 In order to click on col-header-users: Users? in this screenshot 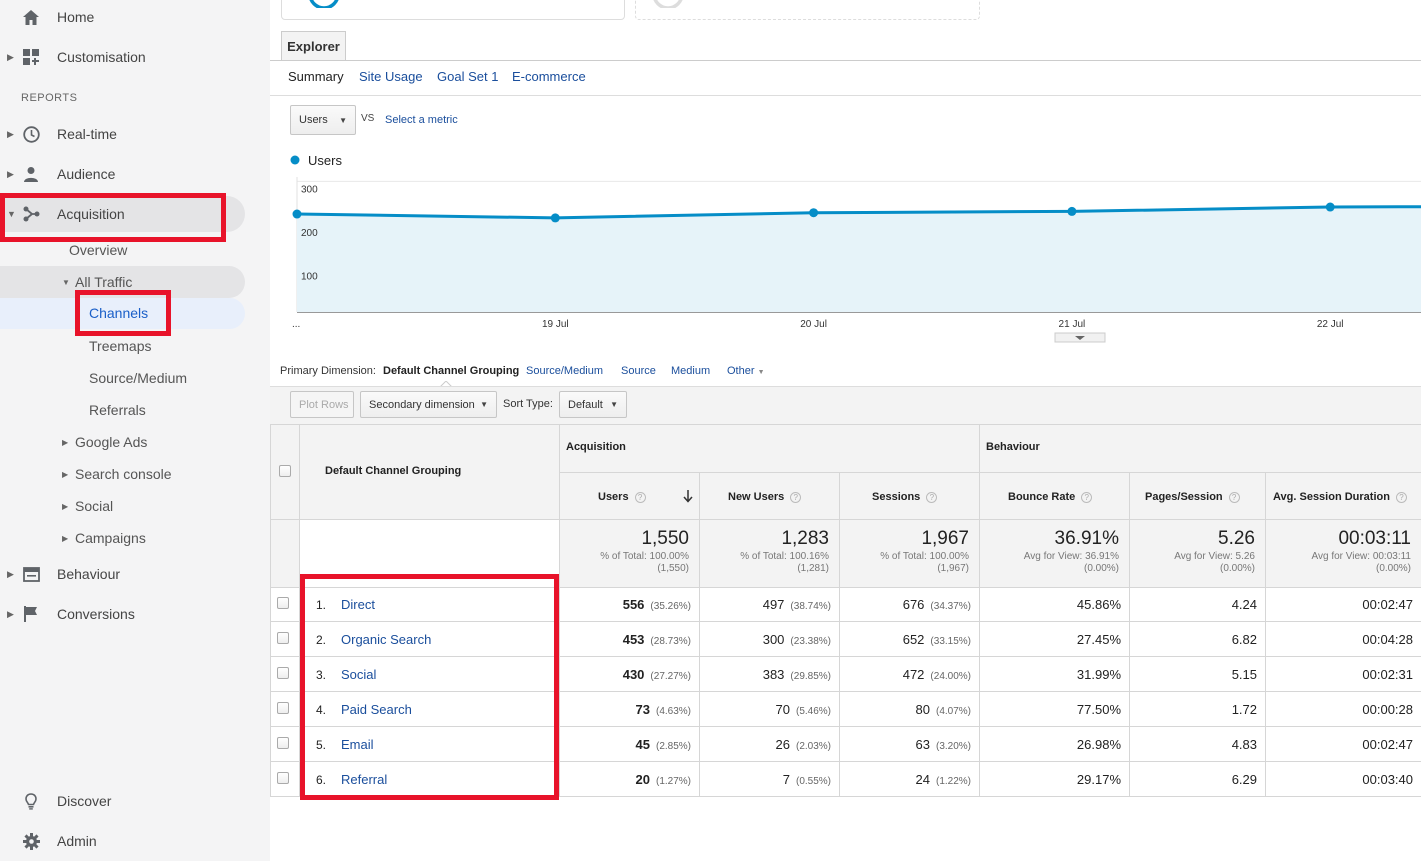, I will do `click(645, 496)`.